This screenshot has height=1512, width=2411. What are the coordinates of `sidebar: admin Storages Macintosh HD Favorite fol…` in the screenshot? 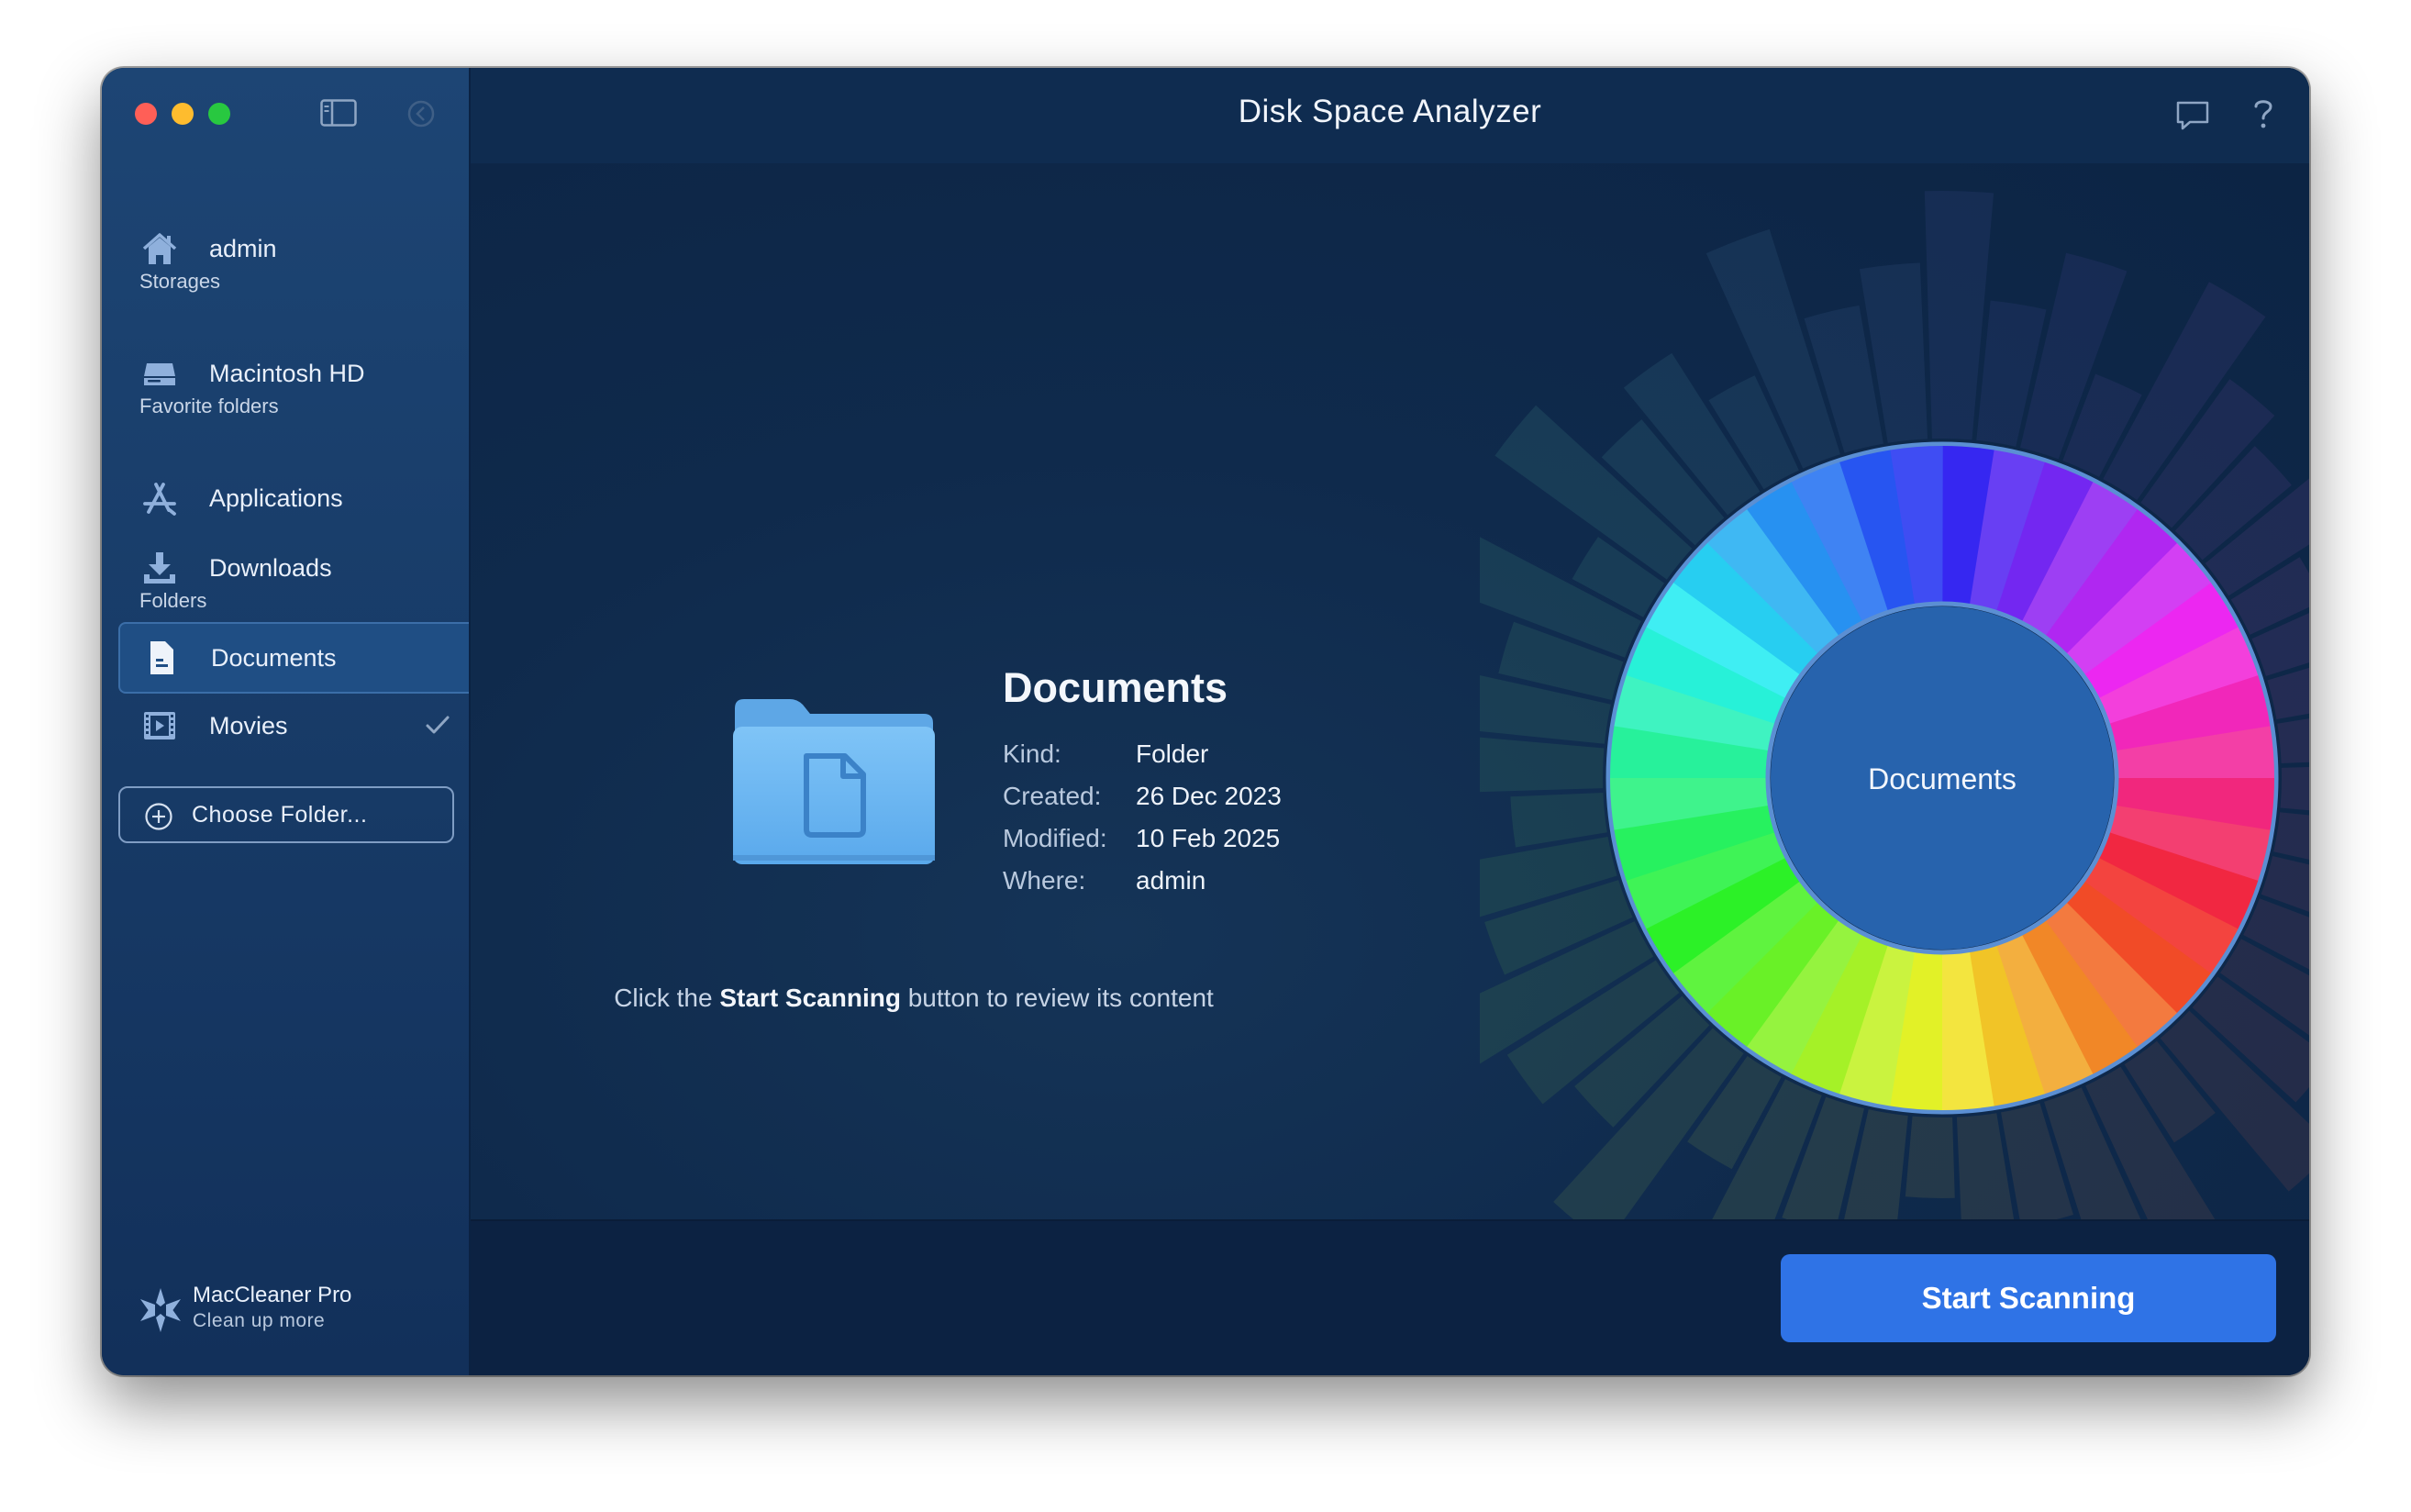 It's located at (286, 721).